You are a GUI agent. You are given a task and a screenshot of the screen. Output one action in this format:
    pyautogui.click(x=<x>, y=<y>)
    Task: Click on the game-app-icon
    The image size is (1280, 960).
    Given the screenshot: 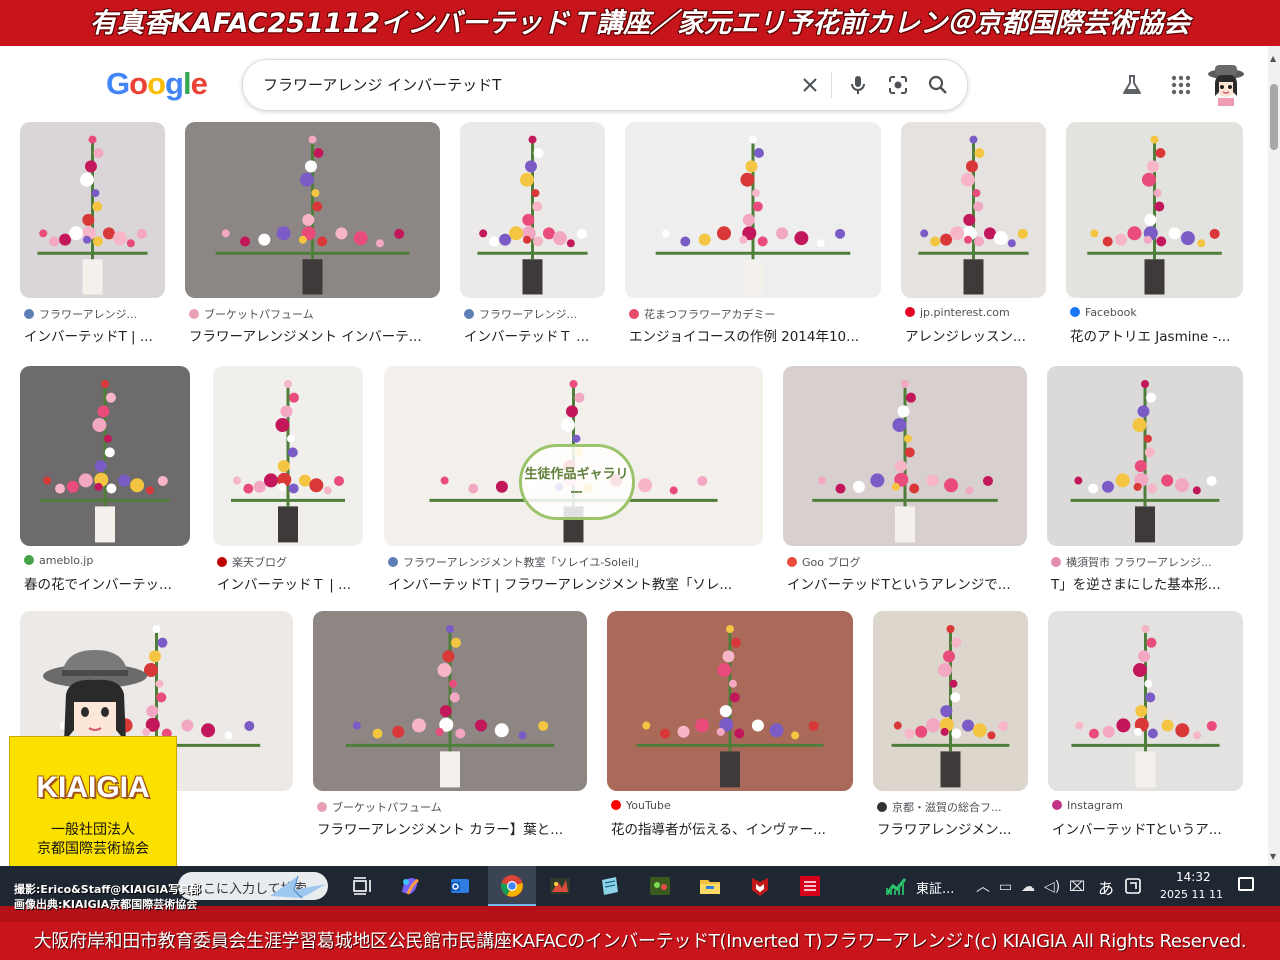 What is the action you would take?
    pyautogui.click(x=560, y=886)
    